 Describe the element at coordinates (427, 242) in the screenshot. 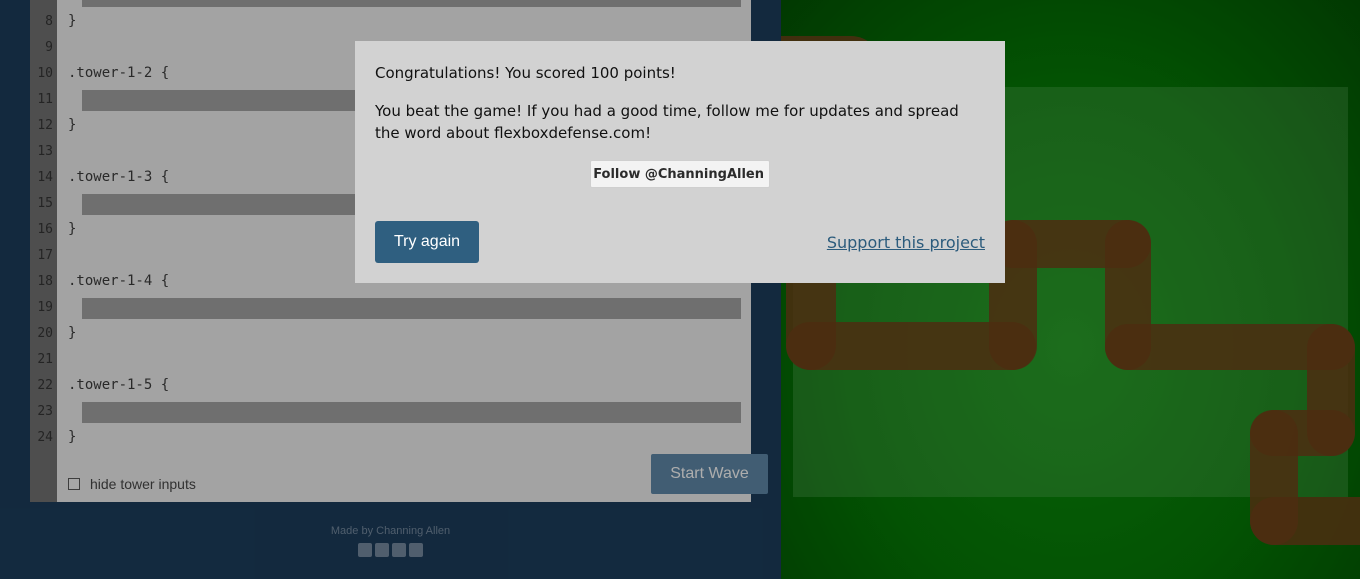

I see `try-again-button: Try again` at that location.